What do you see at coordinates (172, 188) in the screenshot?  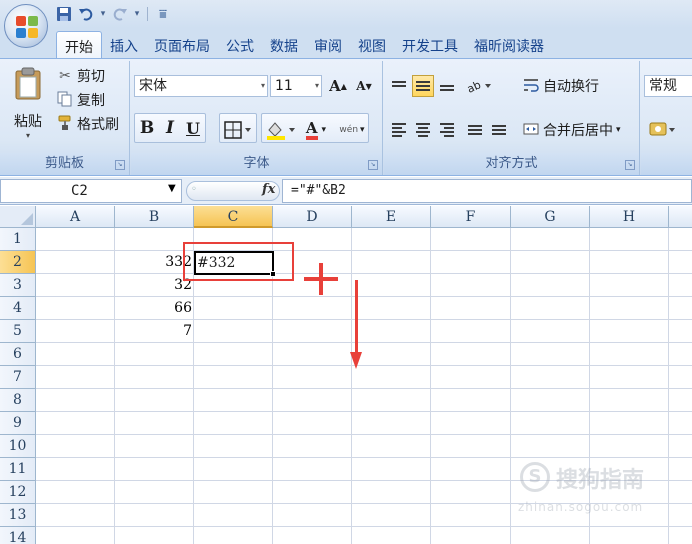 I see `name-box-dropdown-icon: ▼` at bounding box center [172, 188].